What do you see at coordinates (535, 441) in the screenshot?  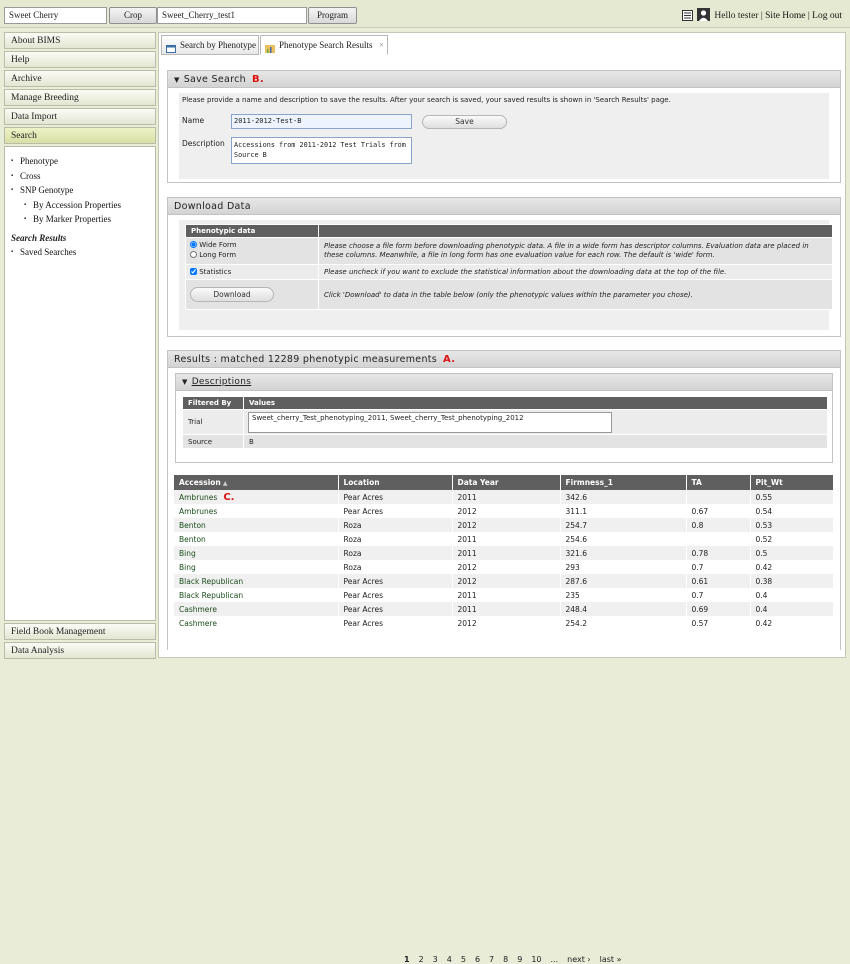 I see `source-value: B` at bounding box center [535, 441].